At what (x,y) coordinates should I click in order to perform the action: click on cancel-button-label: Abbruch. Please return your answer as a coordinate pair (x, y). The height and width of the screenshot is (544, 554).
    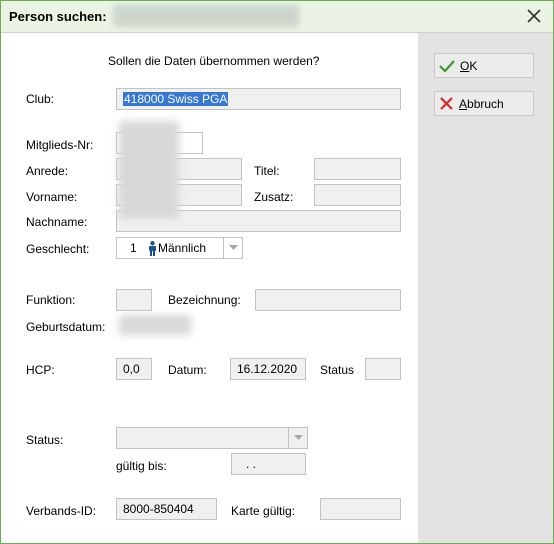
    Looking at the image, I should click on (481, 103).